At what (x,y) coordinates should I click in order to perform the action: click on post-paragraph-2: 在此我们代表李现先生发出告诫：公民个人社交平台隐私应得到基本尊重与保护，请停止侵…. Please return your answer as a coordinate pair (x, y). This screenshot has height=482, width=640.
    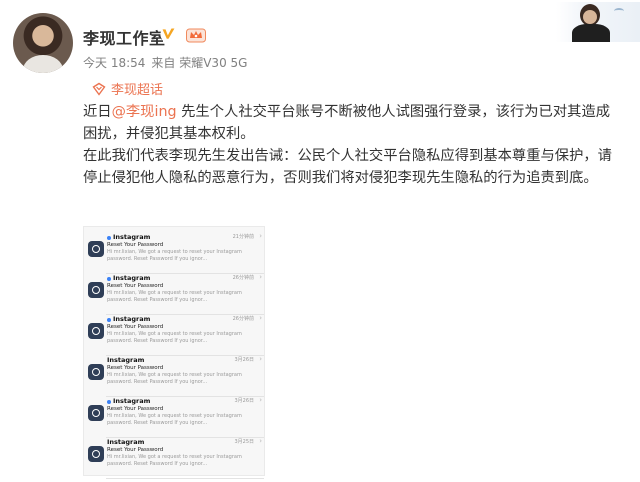
    Looking at the image, I should click on (347, 167).